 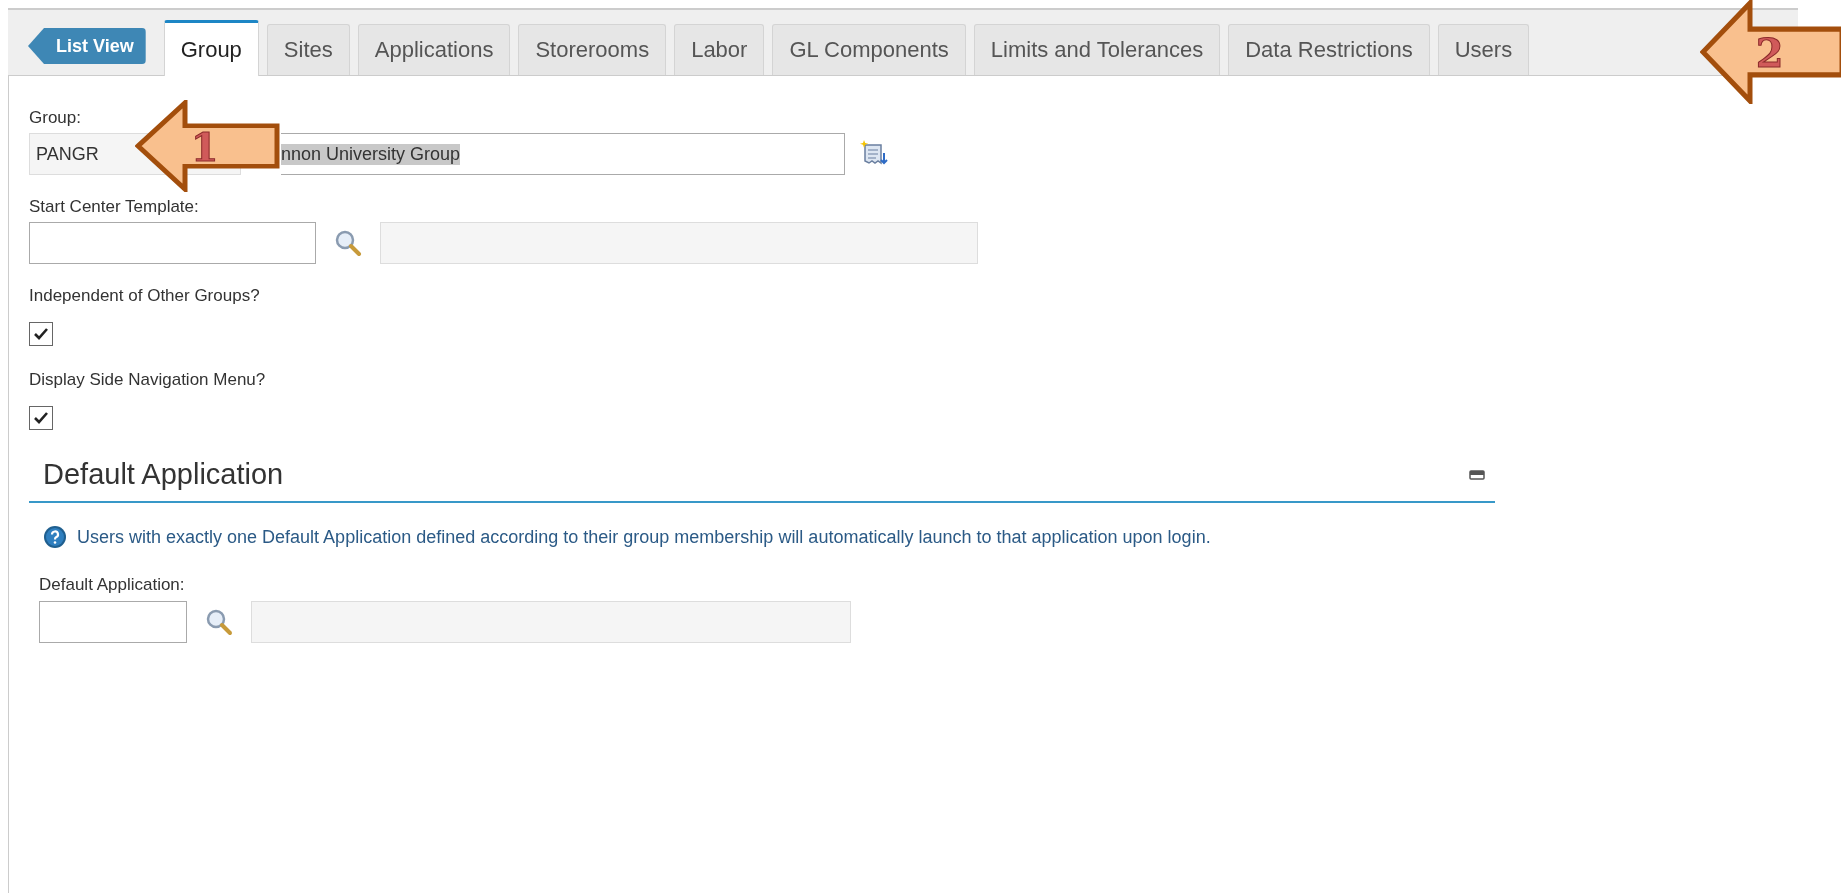 I want to click on tab: Labor, so click(x=719, y=49).